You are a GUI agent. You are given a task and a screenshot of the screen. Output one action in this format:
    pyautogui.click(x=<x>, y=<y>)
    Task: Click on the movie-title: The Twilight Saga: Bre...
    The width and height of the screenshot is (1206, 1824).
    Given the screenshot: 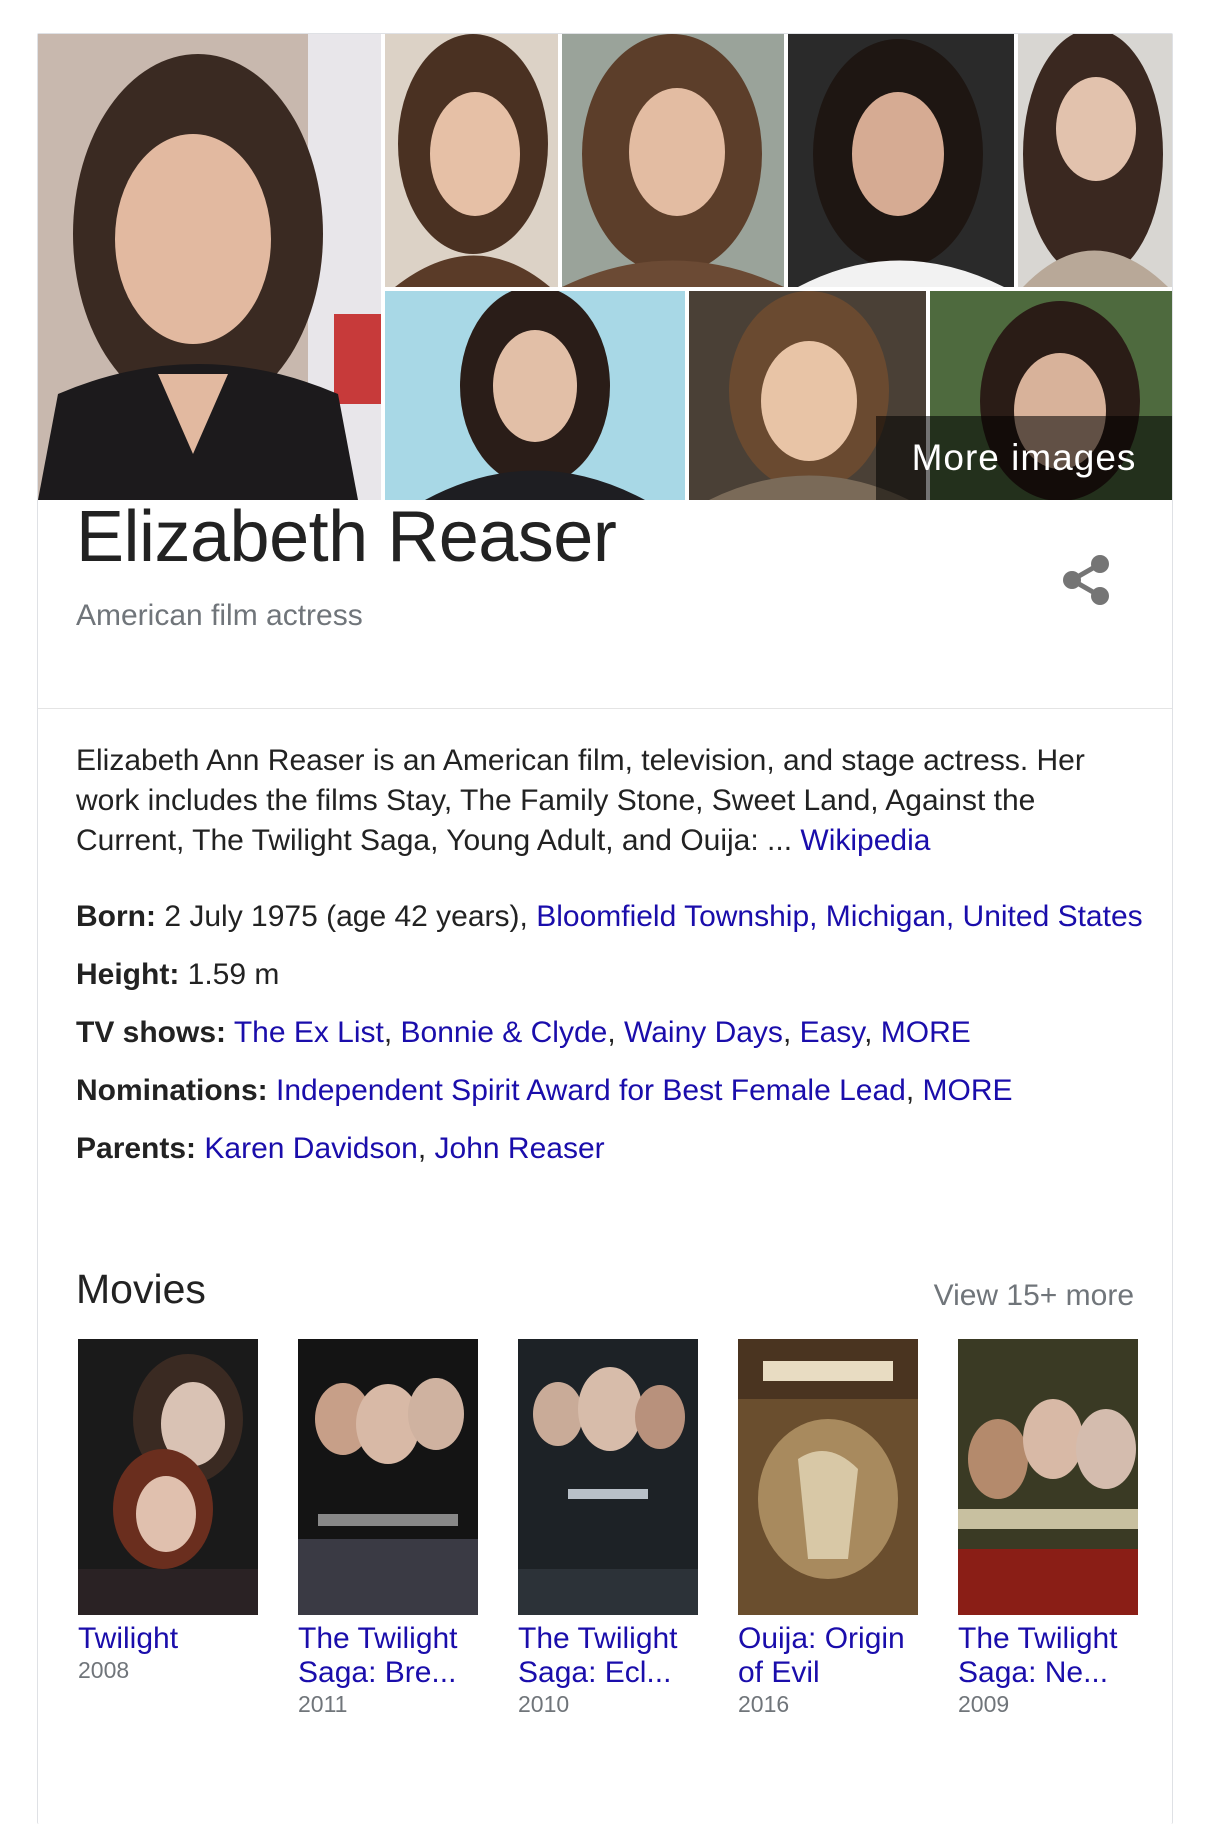 What is the action you would take?
    pyautogui.click(x=388, y=1656)
    